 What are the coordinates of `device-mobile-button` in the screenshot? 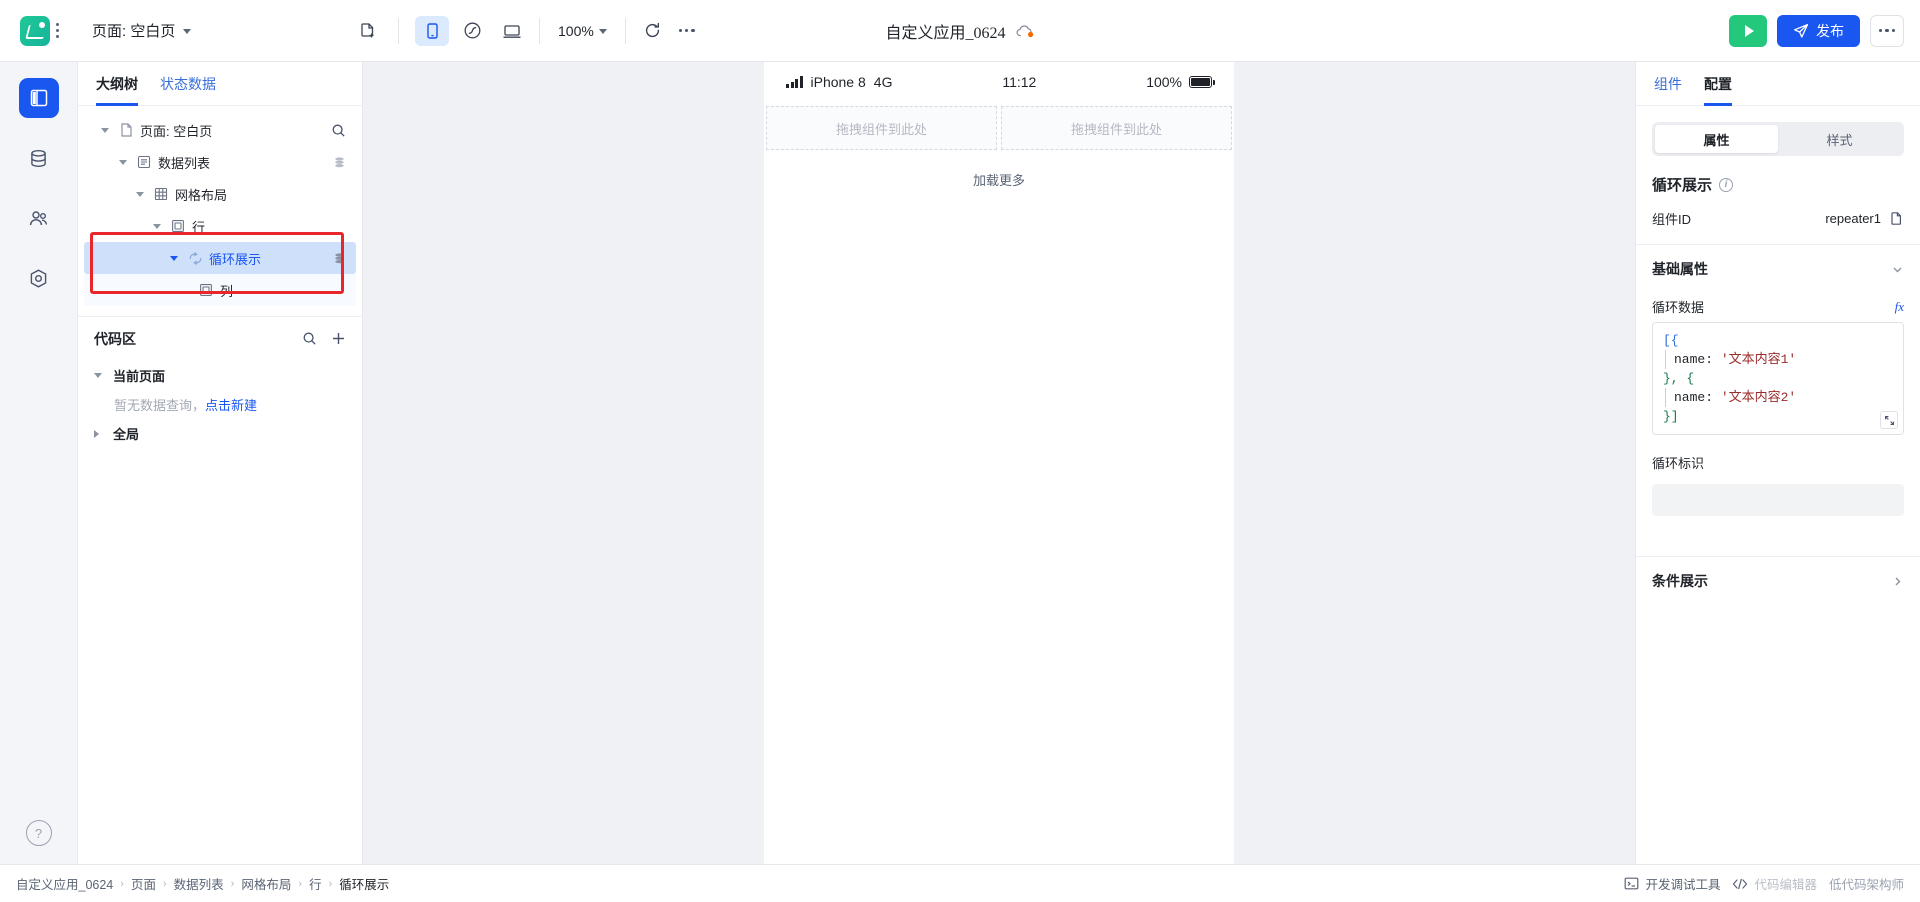 It's located at (432, 30).